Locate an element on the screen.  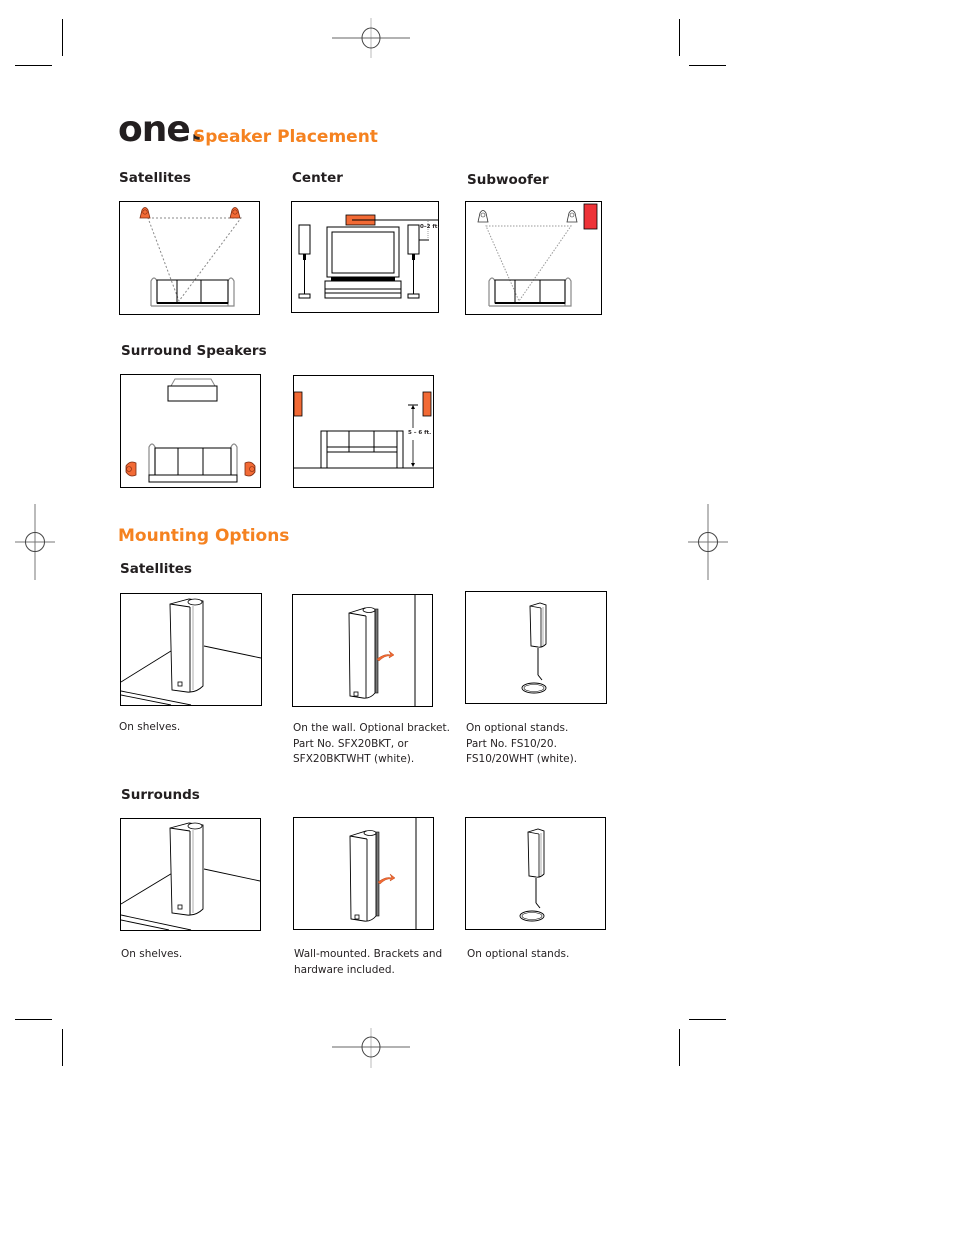
satellites-diagram-art is located at coordinates (190, 257).